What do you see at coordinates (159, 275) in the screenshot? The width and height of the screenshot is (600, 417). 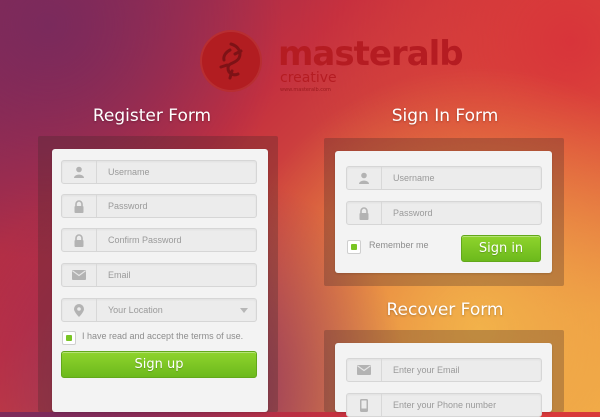 I see `register-email-field: Email` at bounding box center [159, 275].